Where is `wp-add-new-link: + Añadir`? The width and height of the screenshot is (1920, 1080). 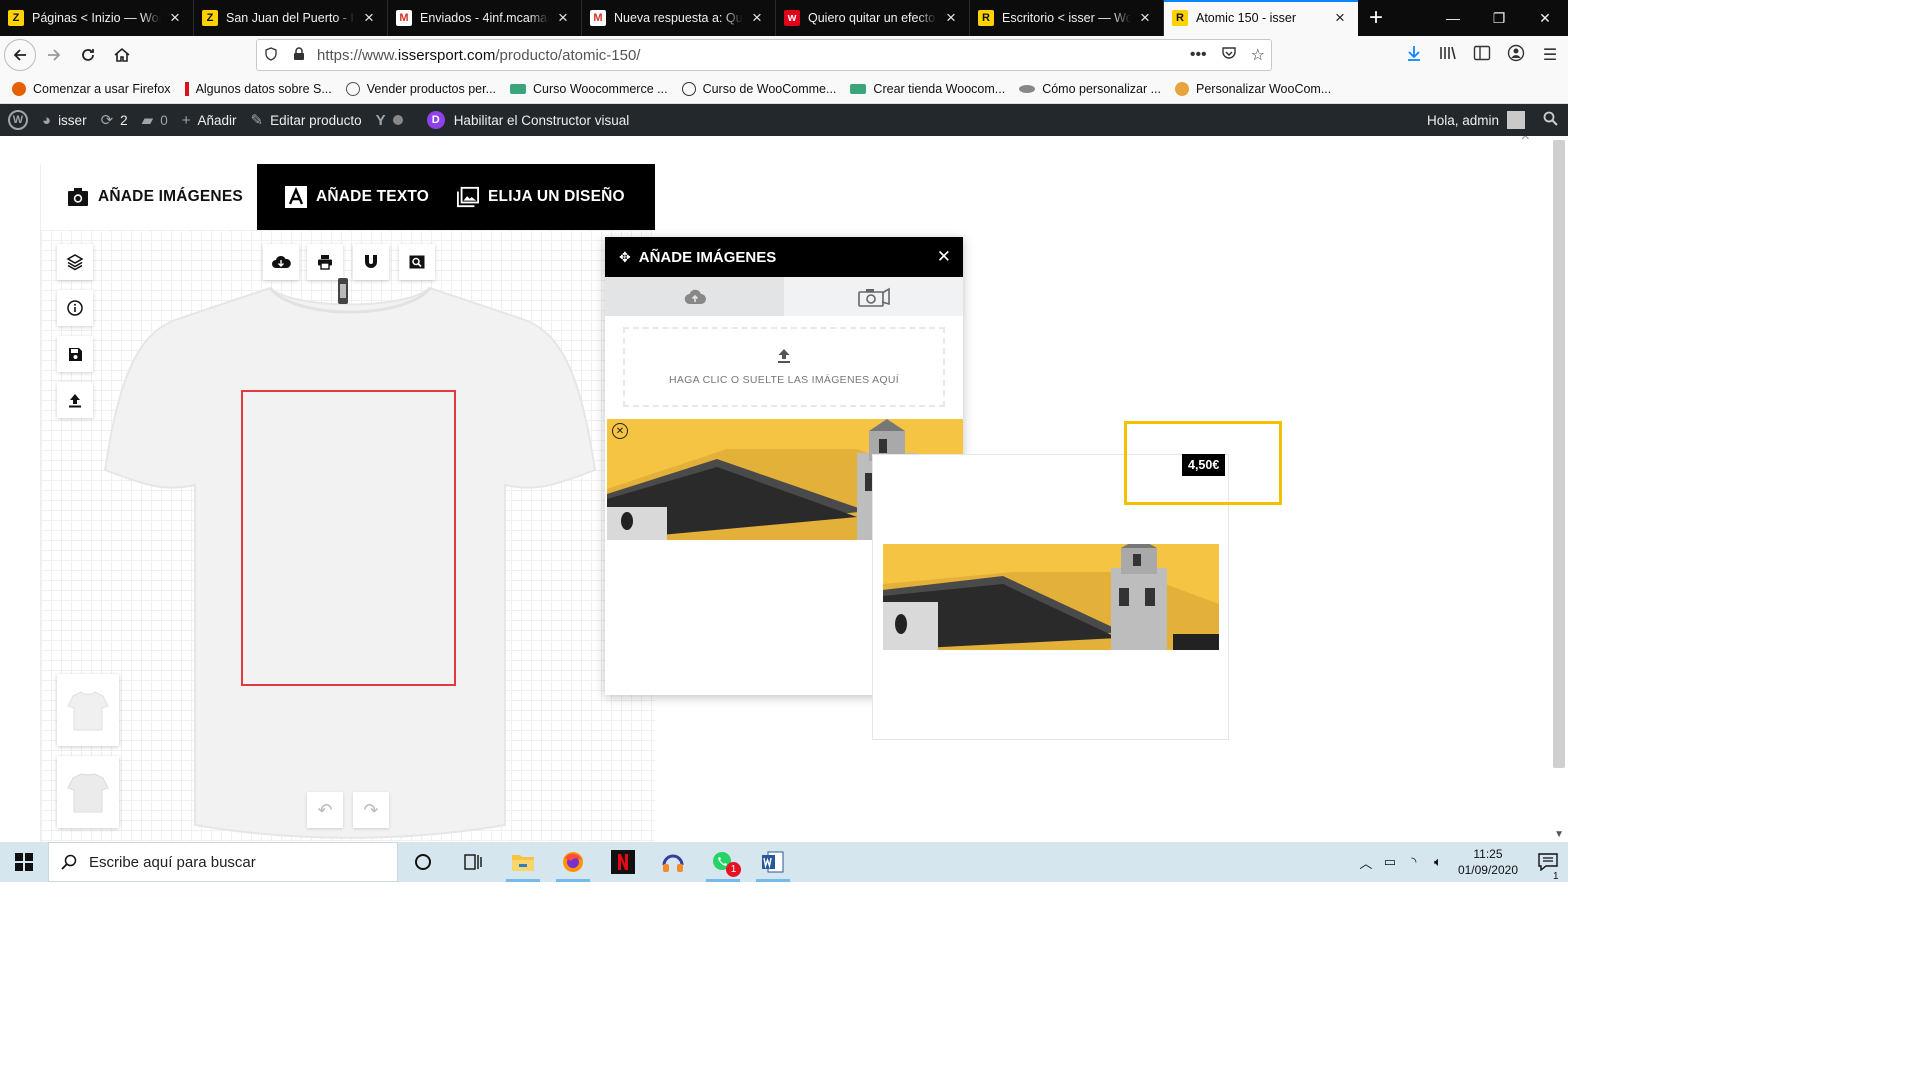 wp-add-new-link: + Añadir is located at coordinates (209, 120).